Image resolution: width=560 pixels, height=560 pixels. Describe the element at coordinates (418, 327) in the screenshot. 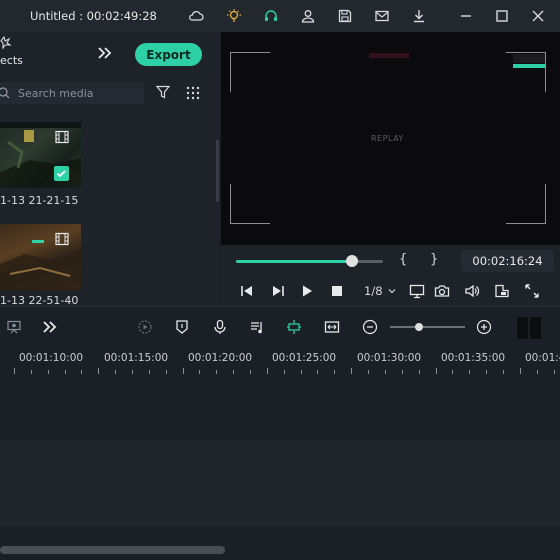

I see `zoom-slider-handle` at that location.